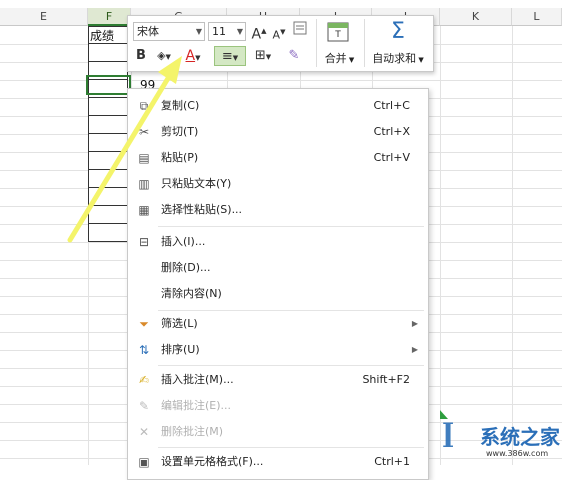  I want to click on watermark-url: www.386w.com, so click(517, 453).